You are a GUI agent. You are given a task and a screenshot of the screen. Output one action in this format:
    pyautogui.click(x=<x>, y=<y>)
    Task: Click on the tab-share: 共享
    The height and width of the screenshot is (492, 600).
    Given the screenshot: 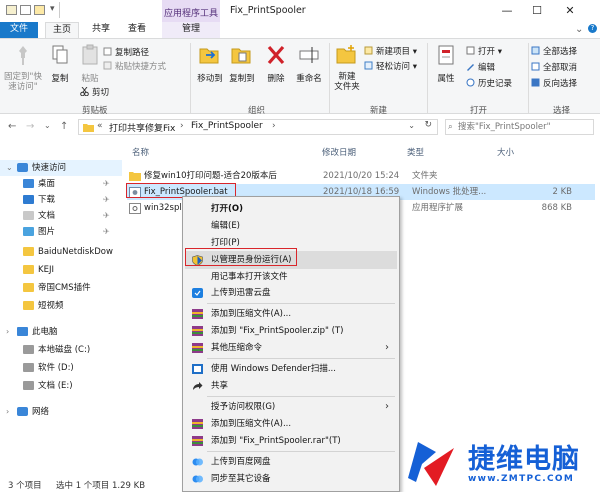 What is the action you would take?
    pyautogui.click(x=101, y=30)
    